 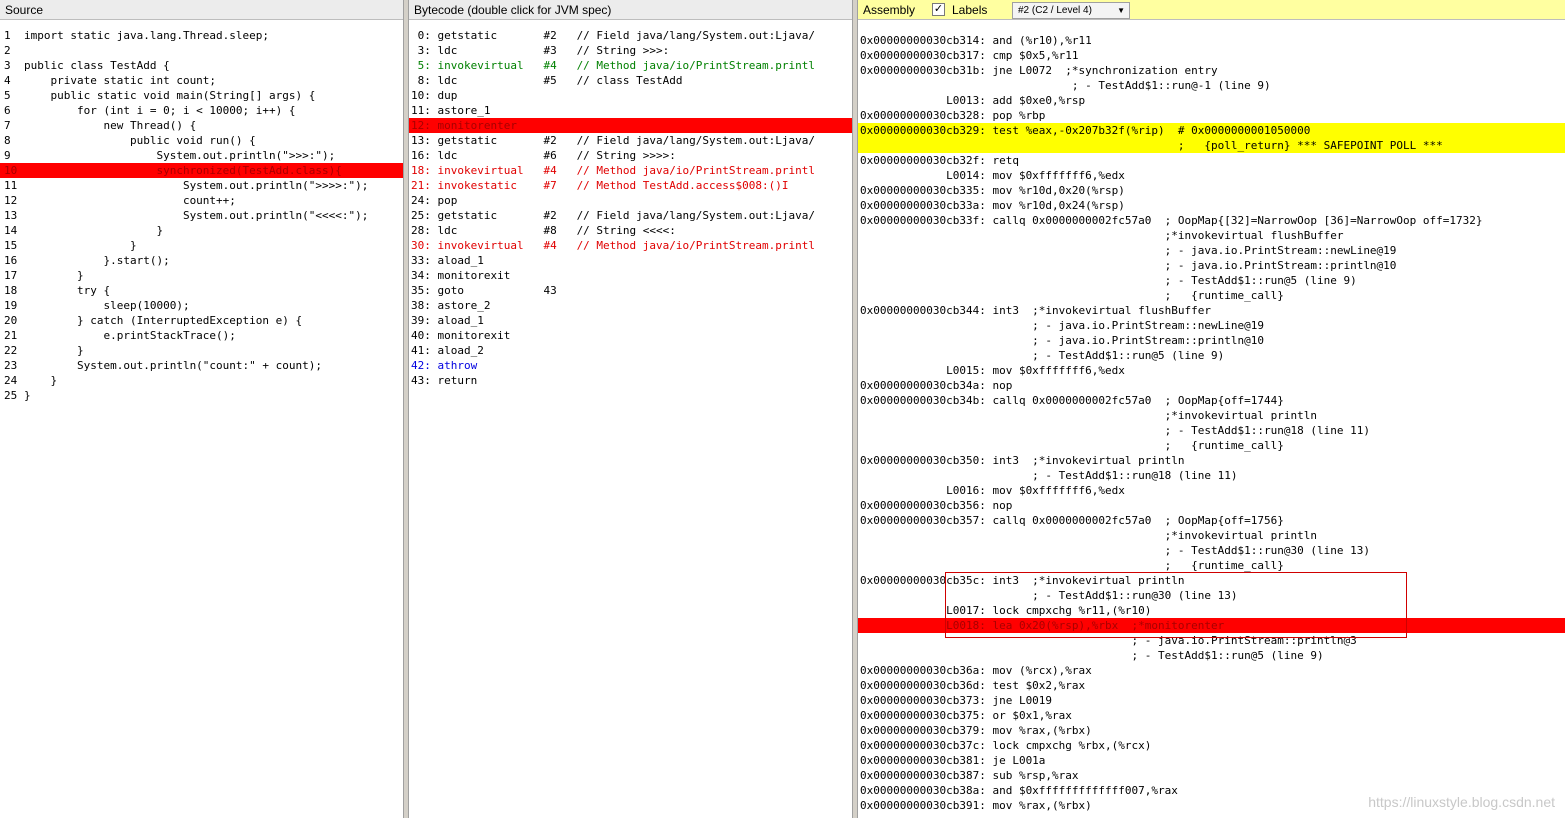 I want to click on code-line: 12: monitorenter, so click(x=630, y=125).